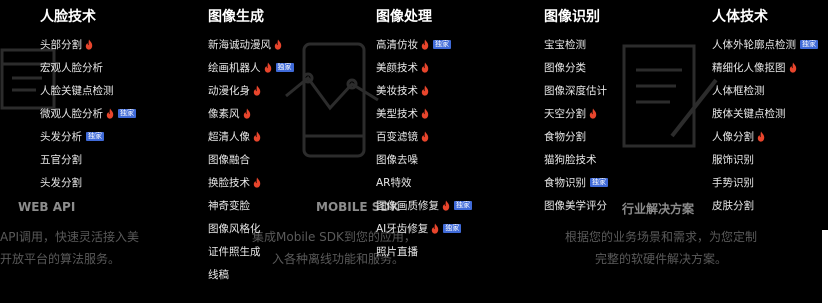  What do you see at coordinates (224, 113) in the screenshot?
I see `menu-item-label: 像素风` at bounding box center [224, 113].